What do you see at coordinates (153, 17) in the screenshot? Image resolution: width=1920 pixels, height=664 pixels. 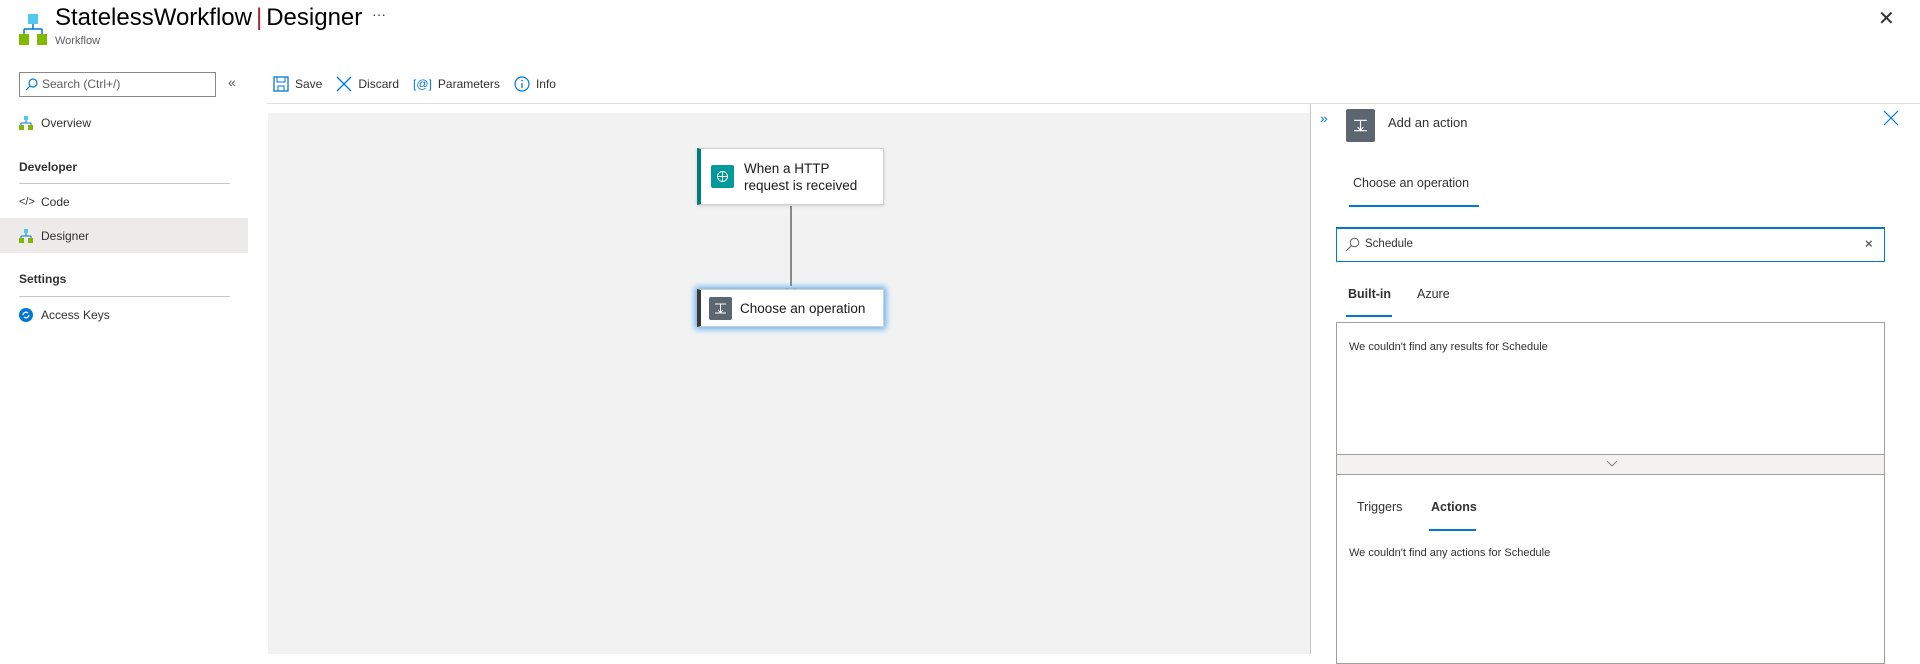 I see `resource-name: StatelessWorkflow` at bounding box center [153, 17].